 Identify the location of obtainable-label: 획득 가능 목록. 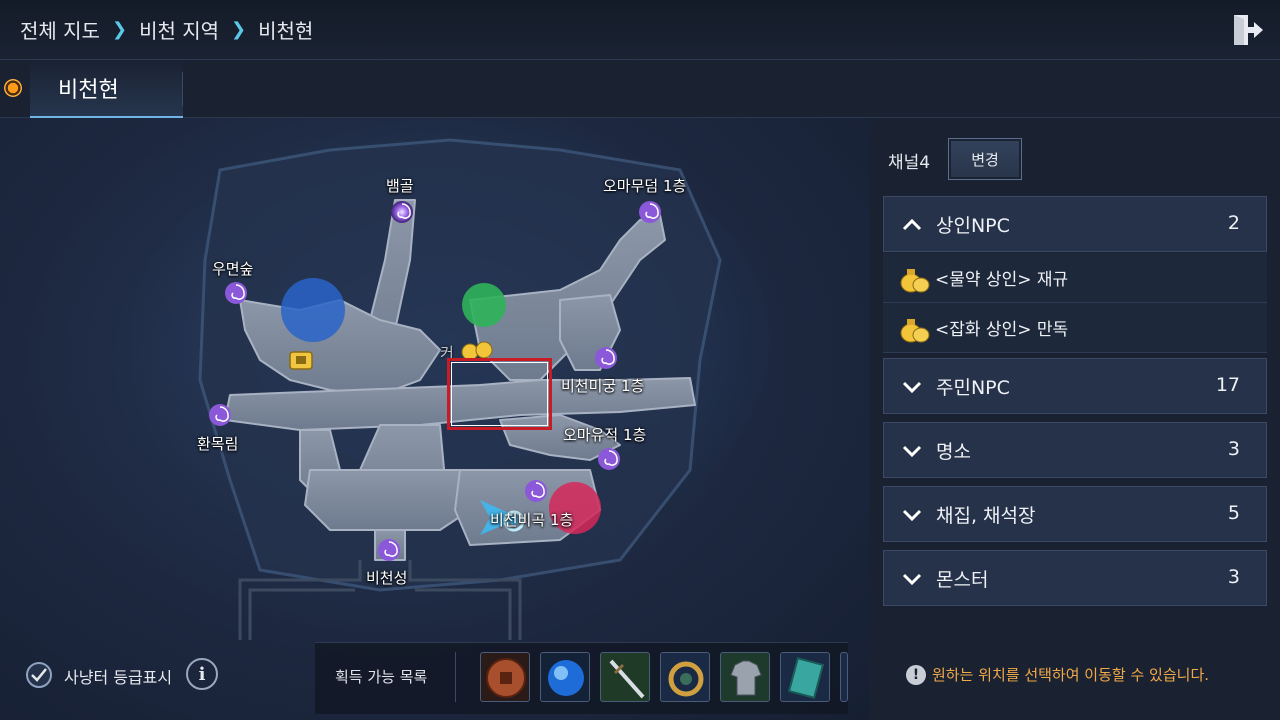
(381, 677).